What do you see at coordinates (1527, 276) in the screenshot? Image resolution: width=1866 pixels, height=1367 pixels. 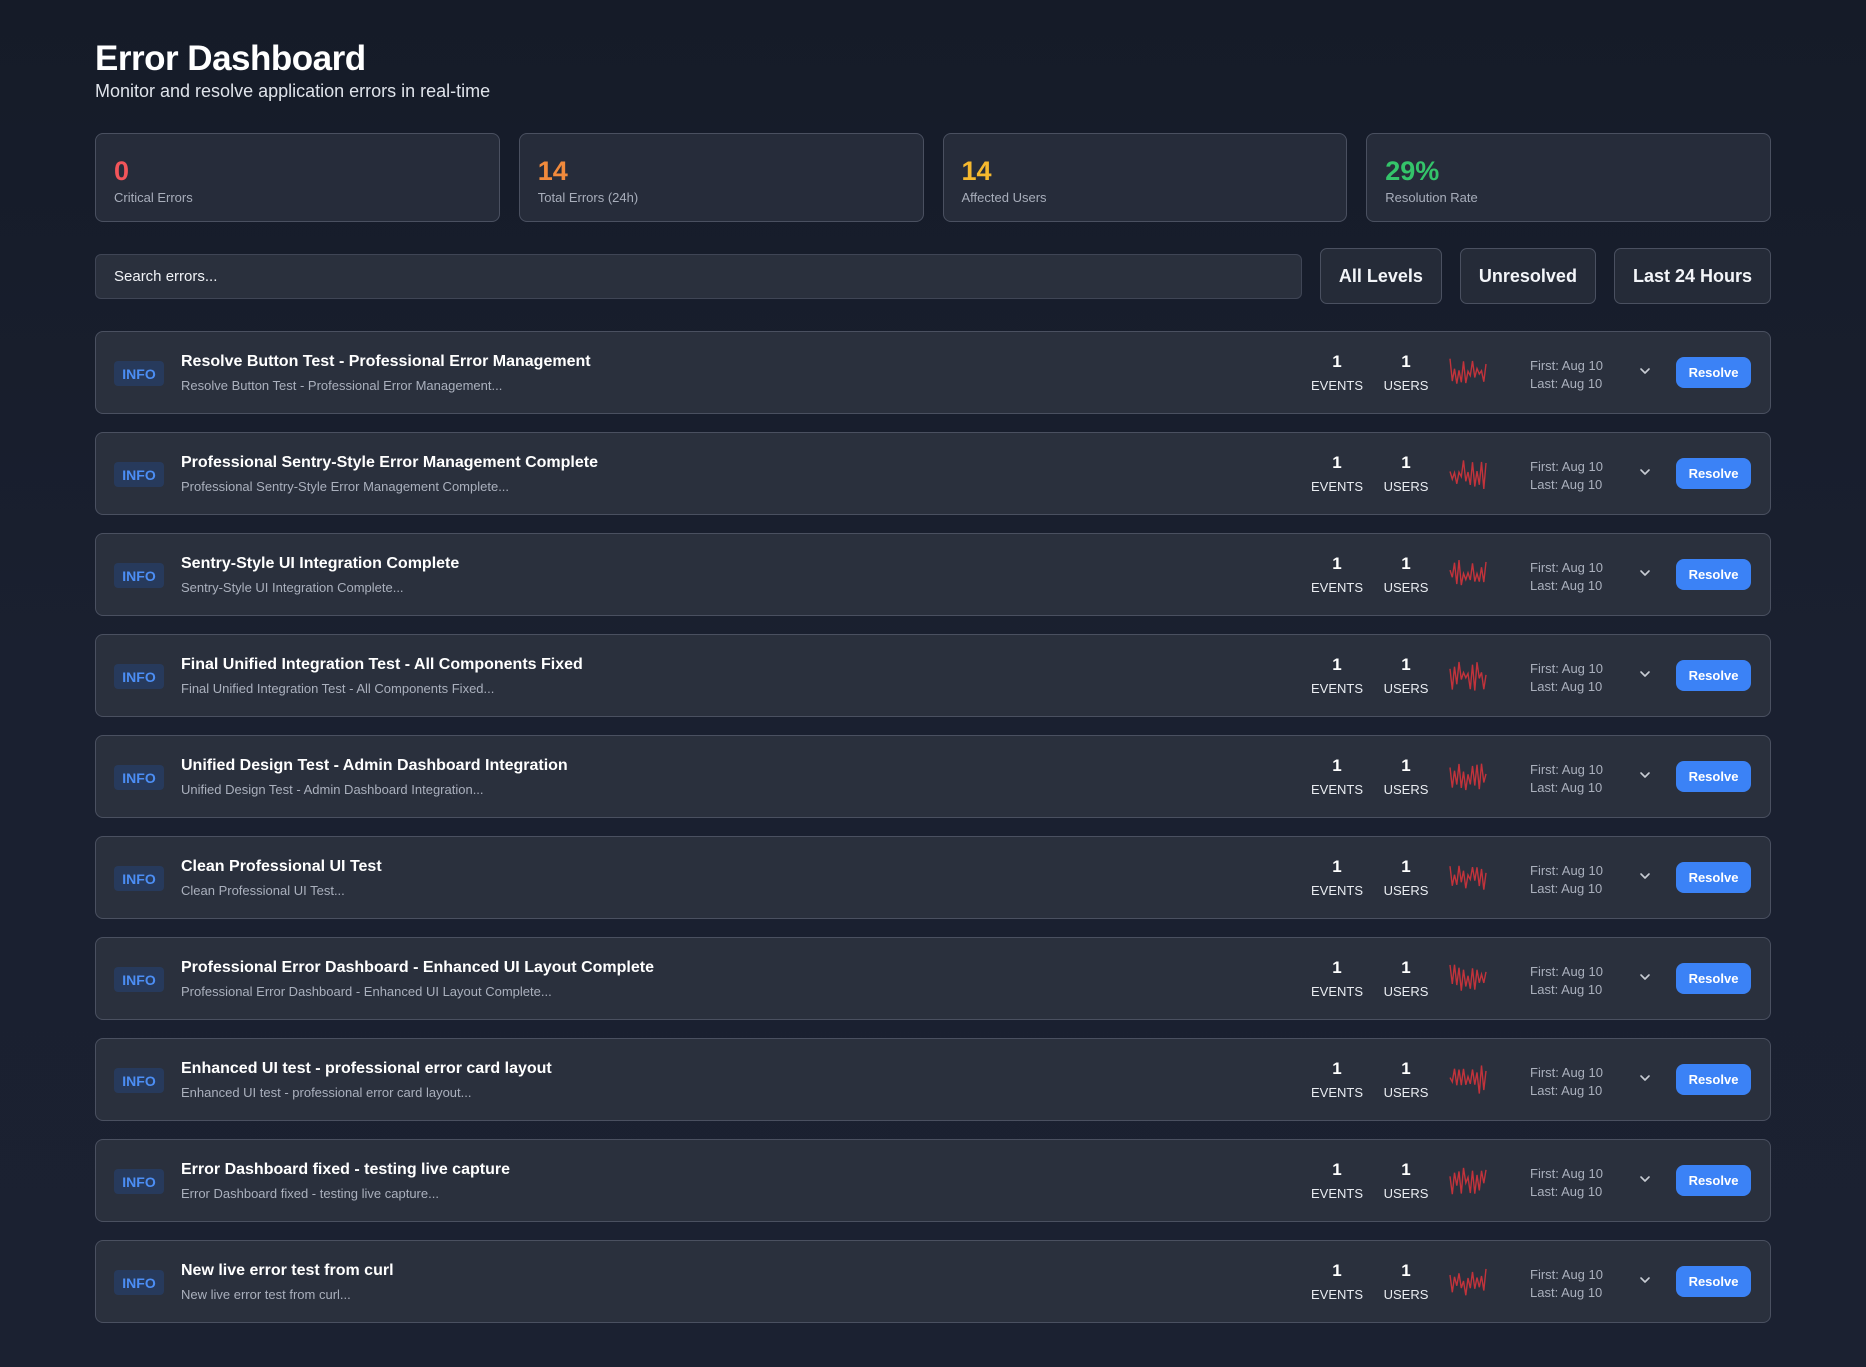 I see `status-filter-dropdown: Unresolved` at bounding box center [1527, 276].